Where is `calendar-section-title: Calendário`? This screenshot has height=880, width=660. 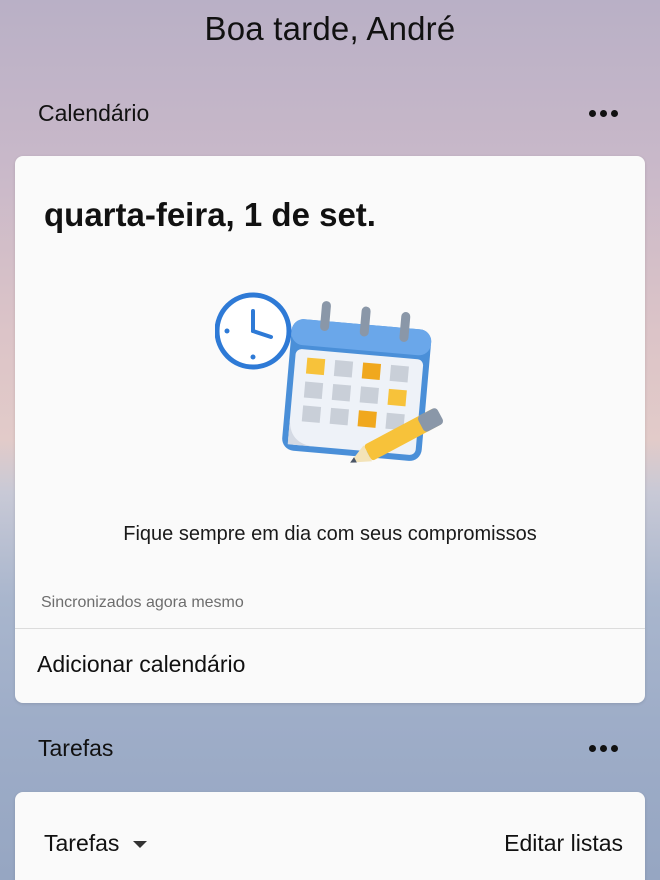
calendar-section-title: Calendário is located at coordinates (94, 113).